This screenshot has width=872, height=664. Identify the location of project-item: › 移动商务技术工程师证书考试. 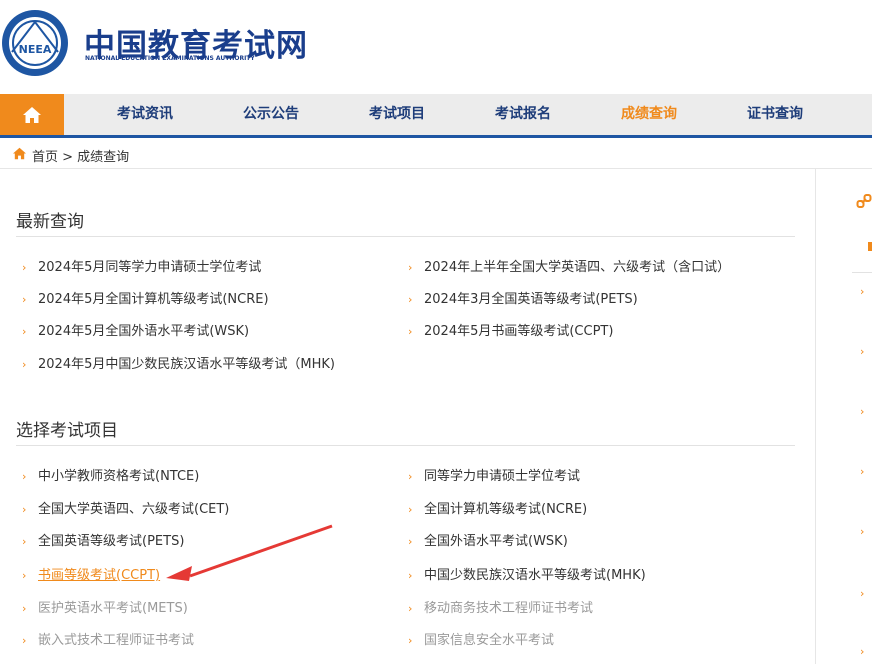
(500, 606).